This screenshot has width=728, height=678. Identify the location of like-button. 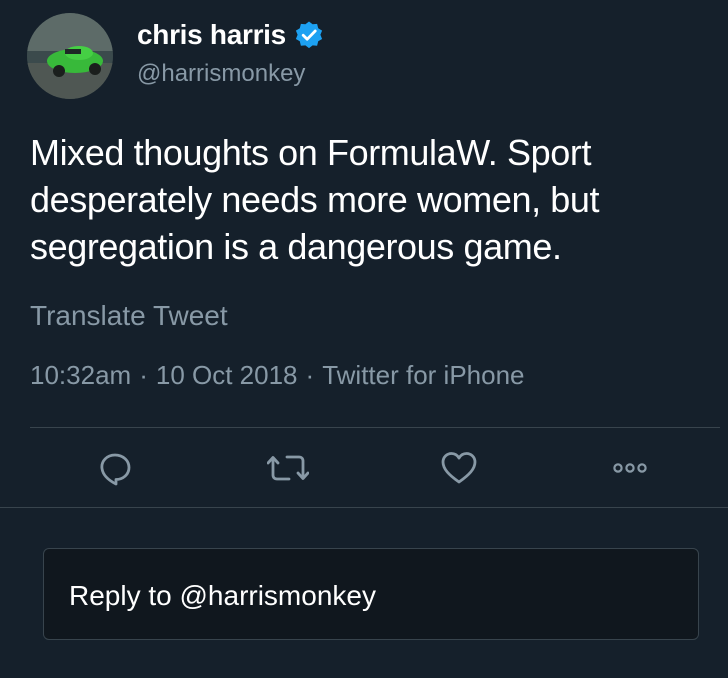
(459, 468).